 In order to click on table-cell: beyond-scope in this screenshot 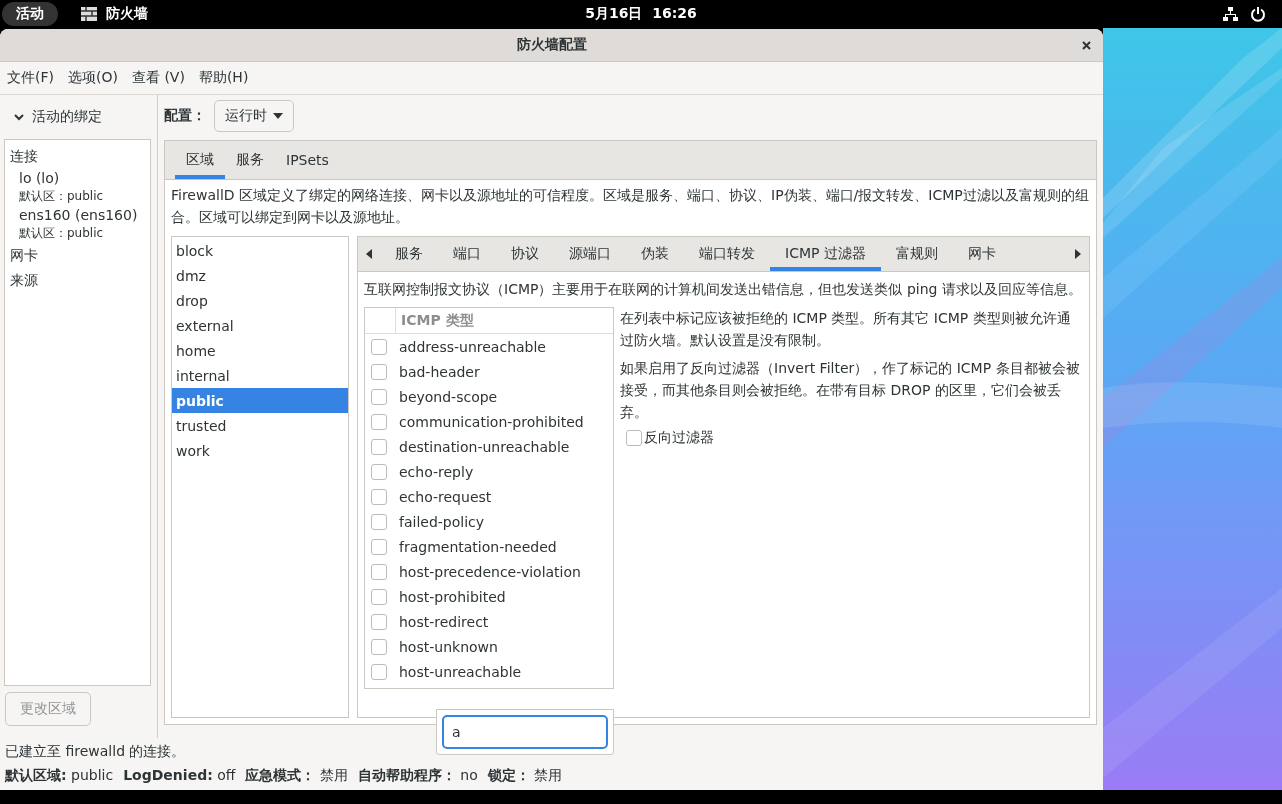, I will do `click(448, 396)`.